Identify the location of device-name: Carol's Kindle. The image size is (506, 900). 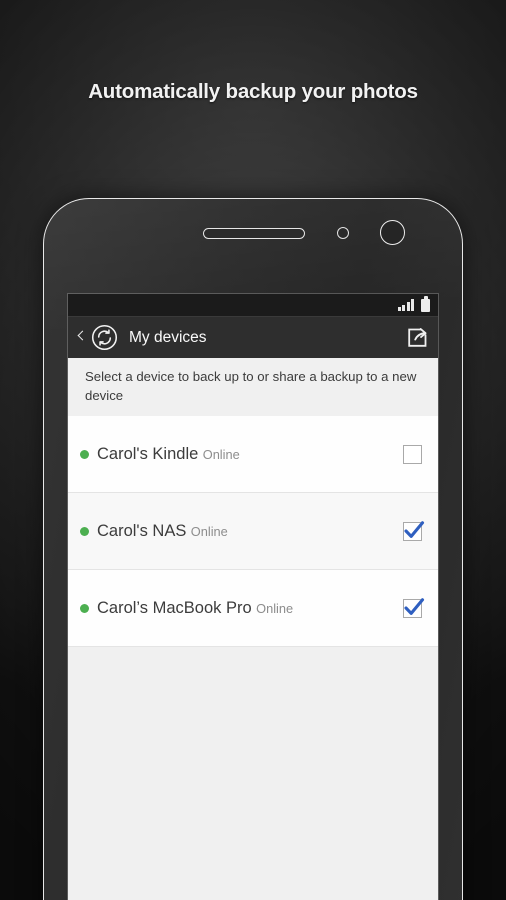
(148, 453).